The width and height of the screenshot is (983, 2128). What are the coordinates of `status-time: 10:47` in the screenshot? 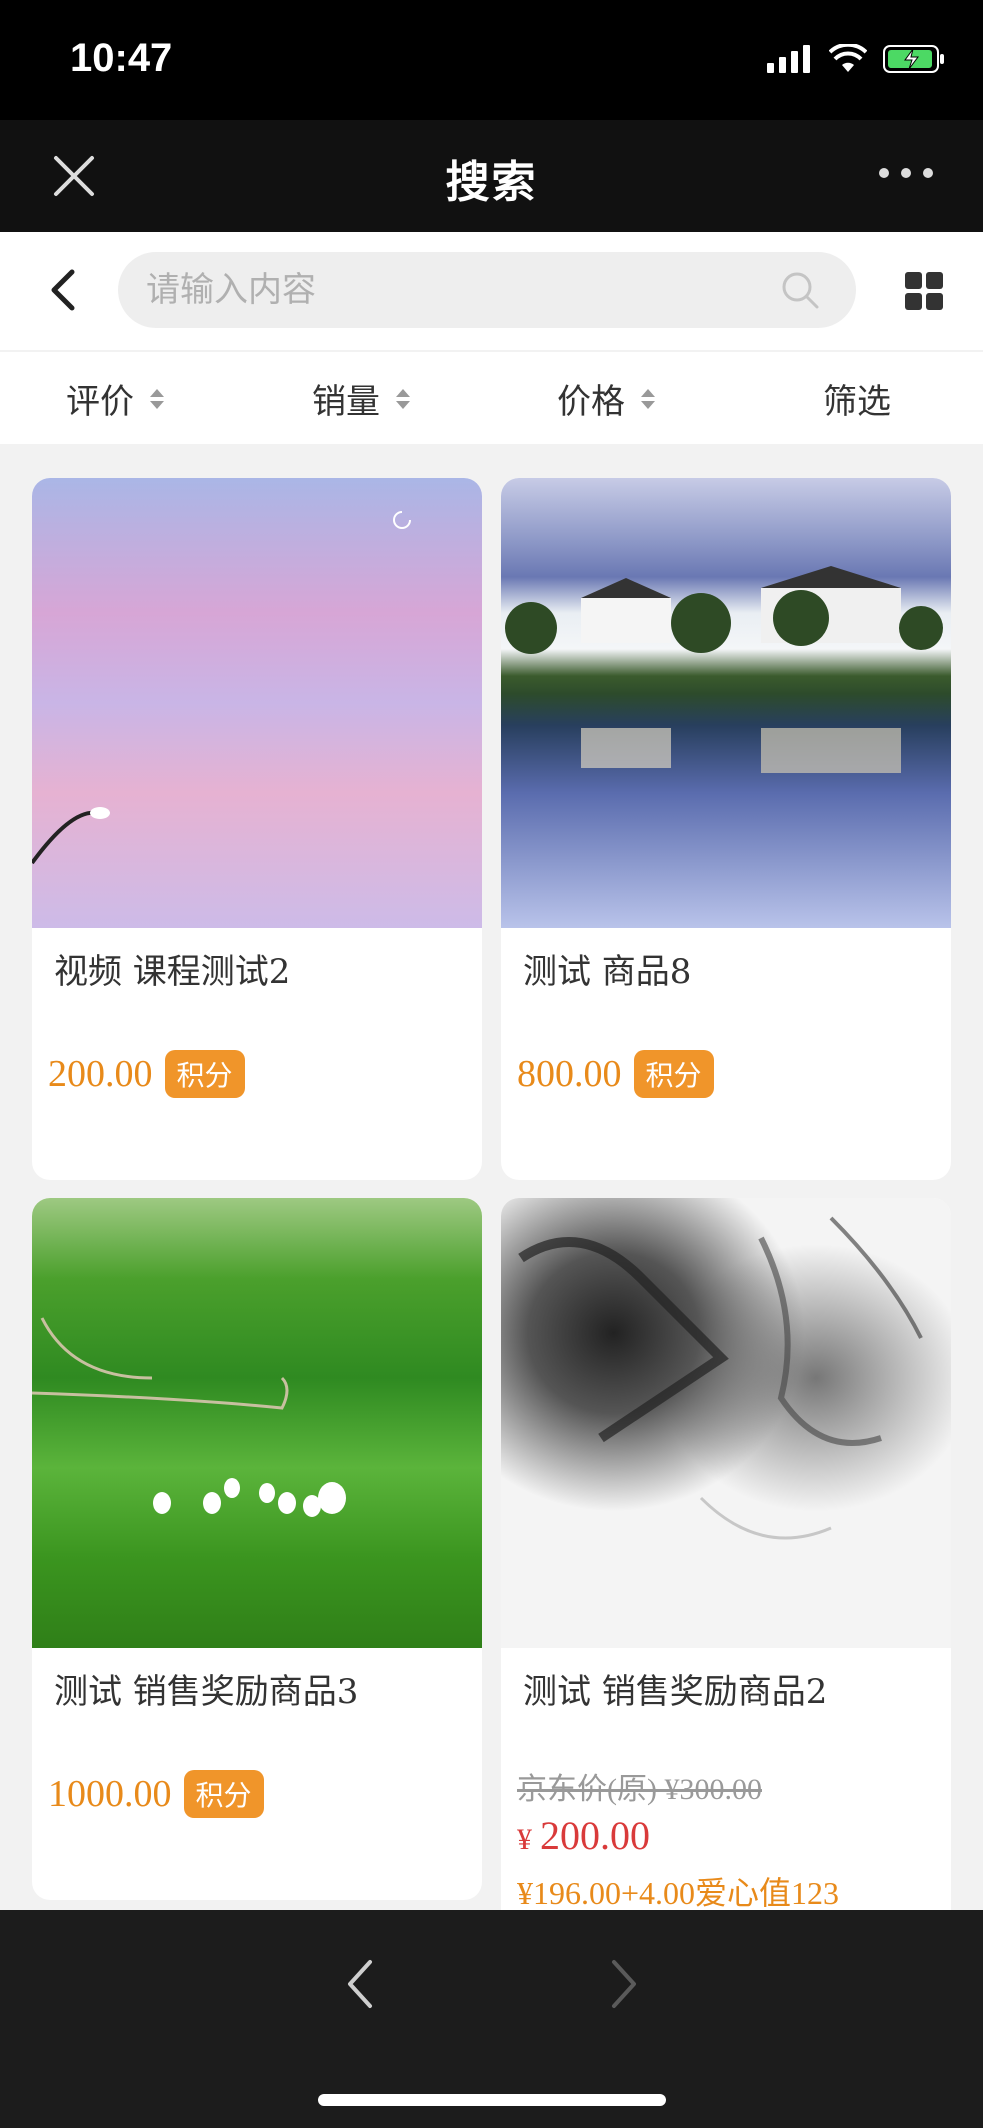 It's located at (121, 58).